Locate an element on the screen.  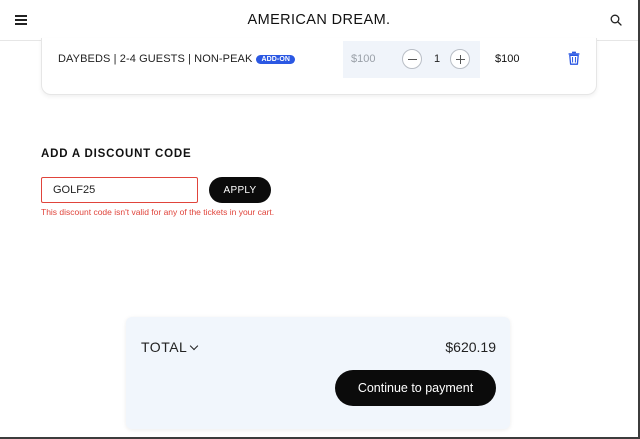
increase-quantity-button is located at coordinates (460, 59).